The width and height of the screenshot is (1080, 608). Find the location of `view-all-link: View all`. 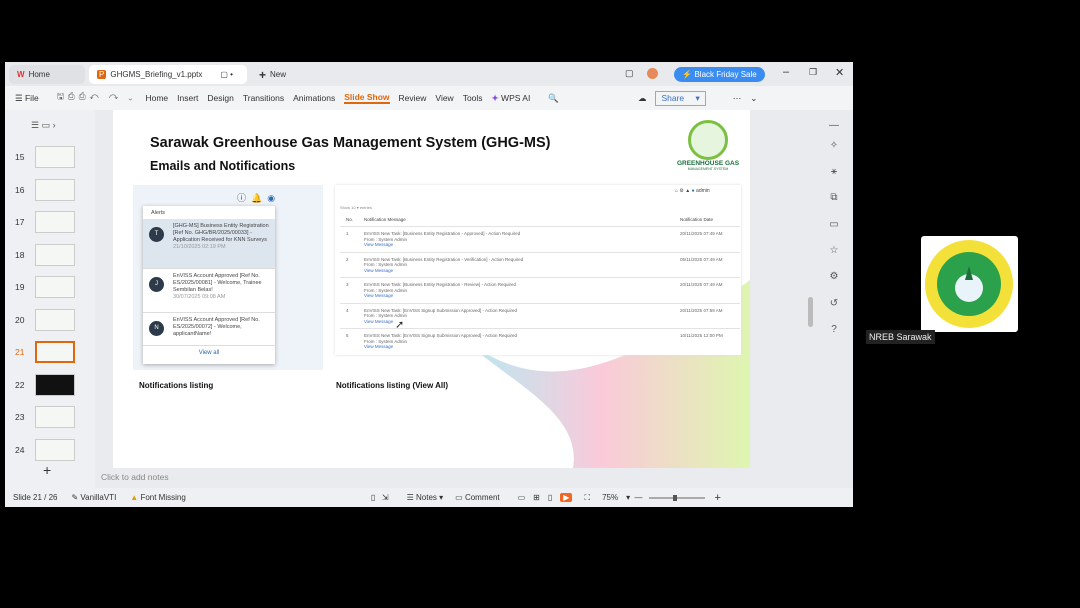

view-all-link: View all is located at coordinates (209, 353).